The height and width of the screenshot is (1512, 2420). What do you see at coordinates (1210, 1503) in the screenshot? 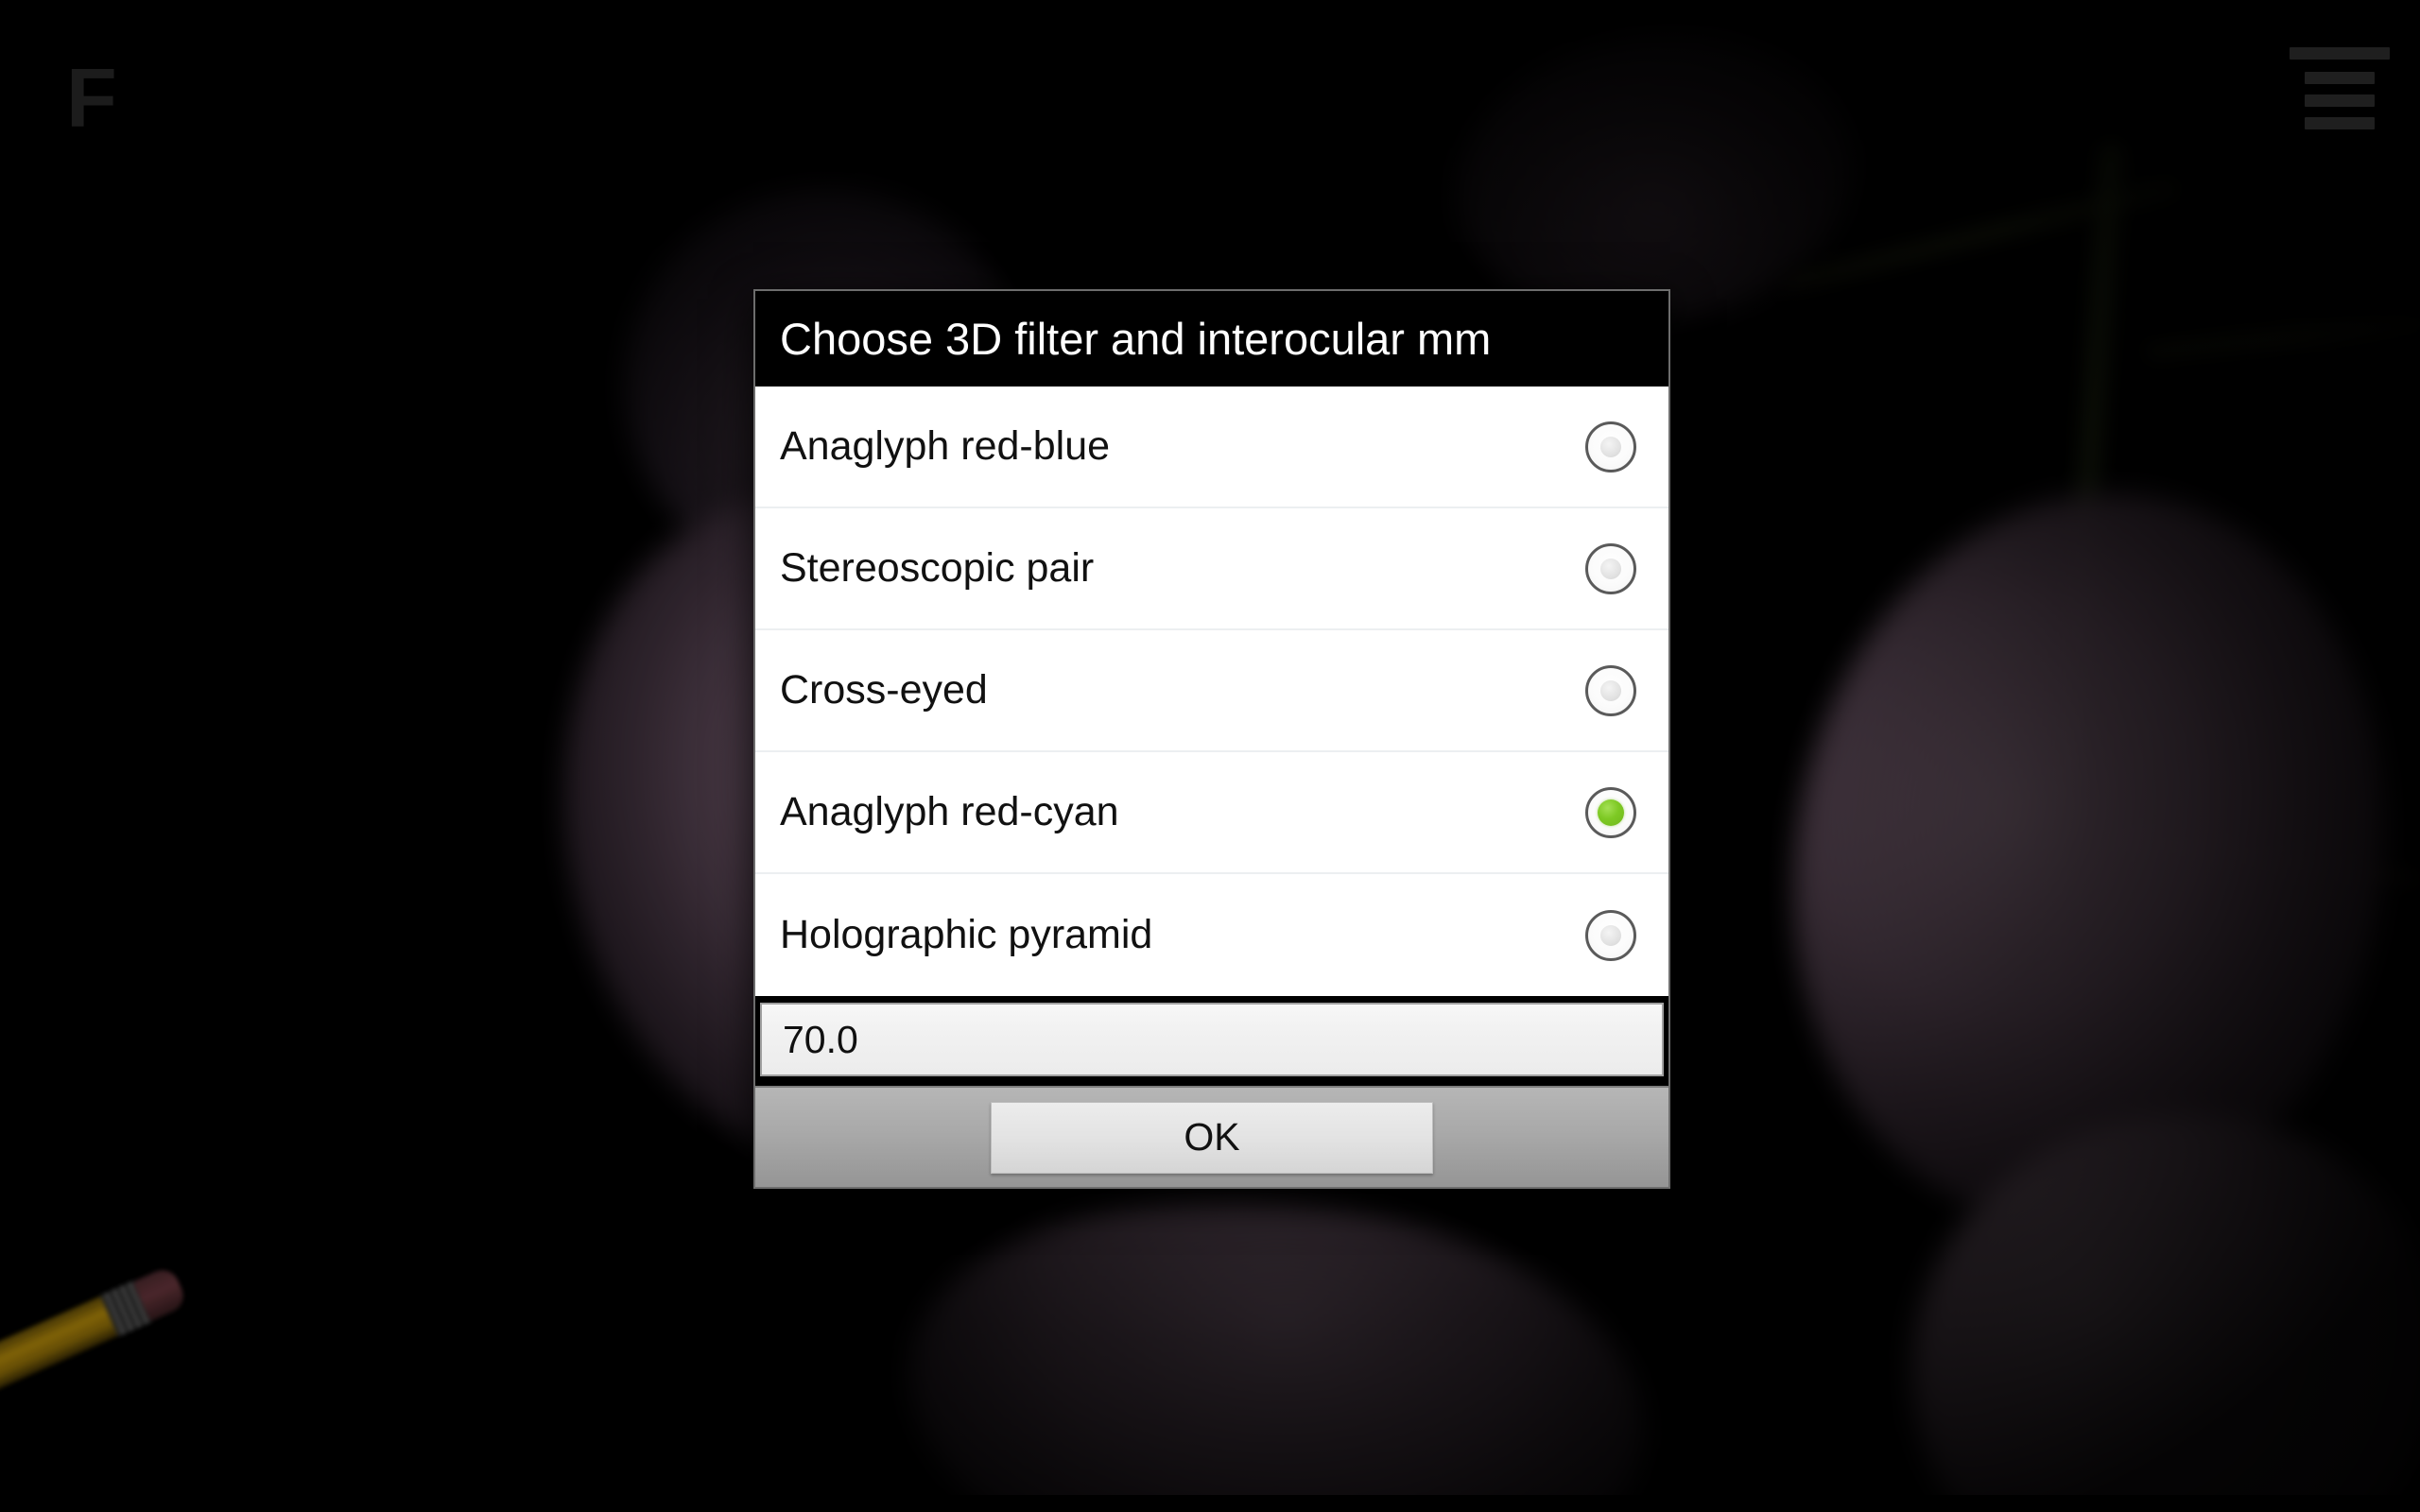
I see `letterbox-bottom` at bounding box center [1210, 1503].